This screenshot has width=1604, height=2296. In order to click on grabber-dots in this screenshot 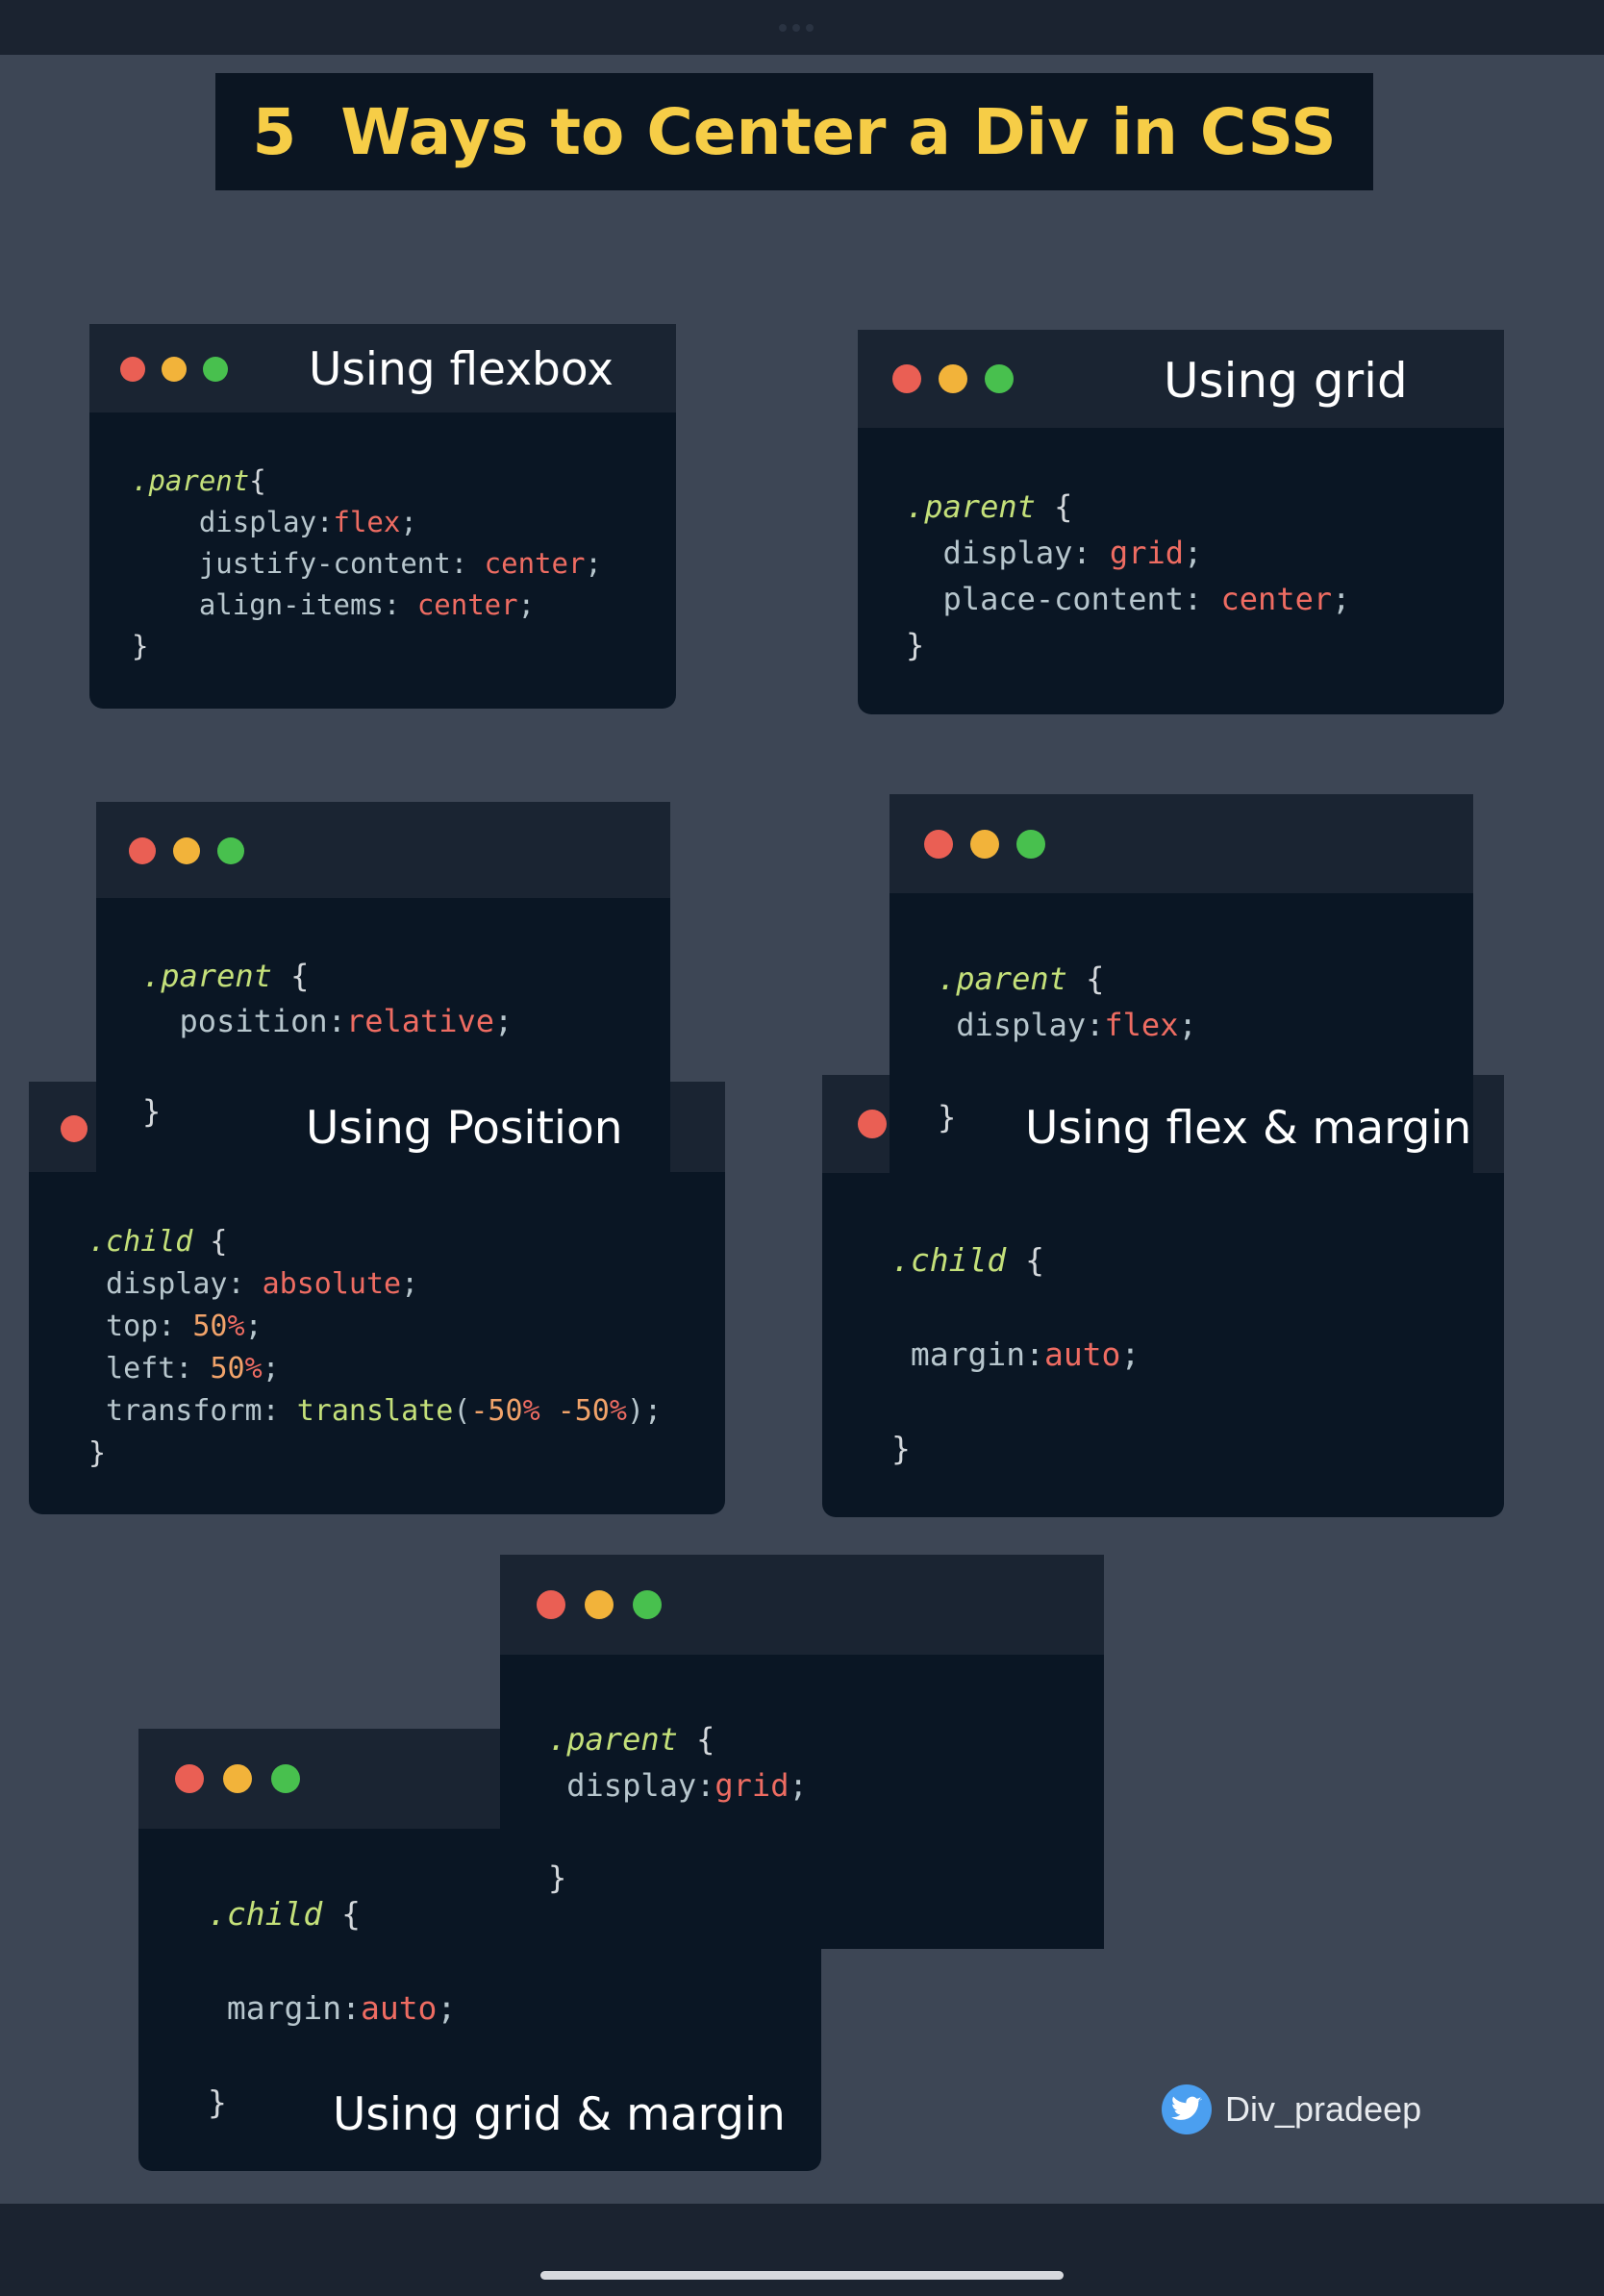, I will do `click(801, 24)`.